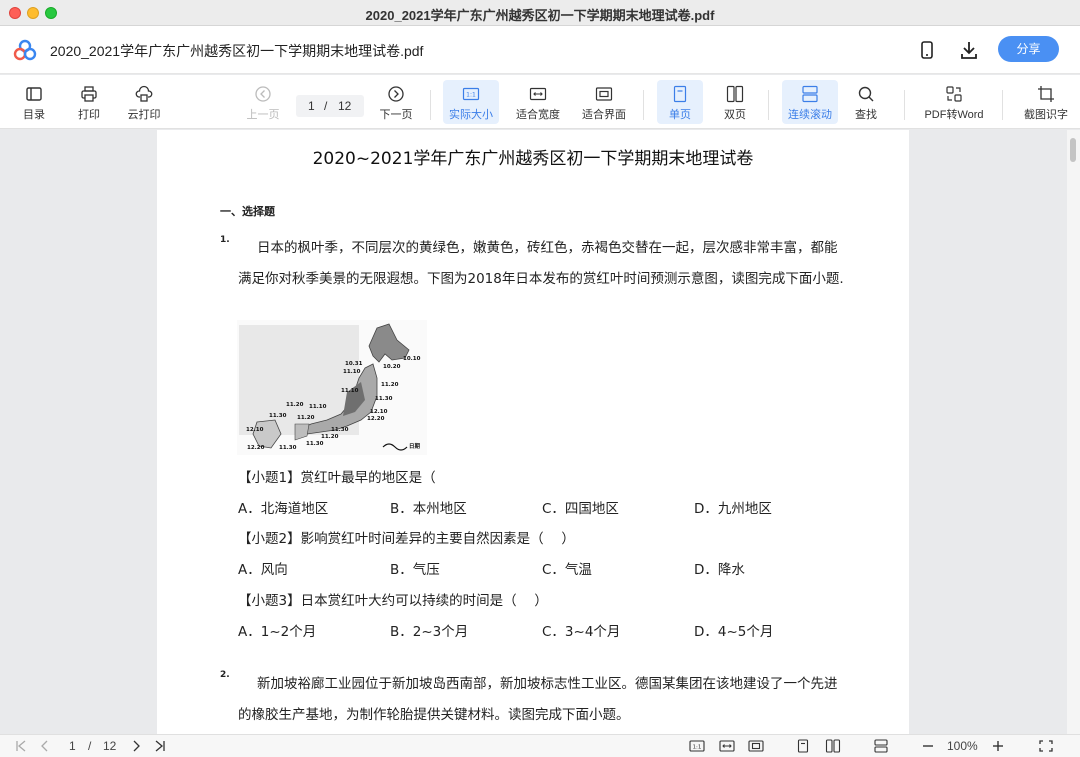  Describe the element at coordinates (379, 412) in the screenshot. I see `map-label: 12.10` at that location.